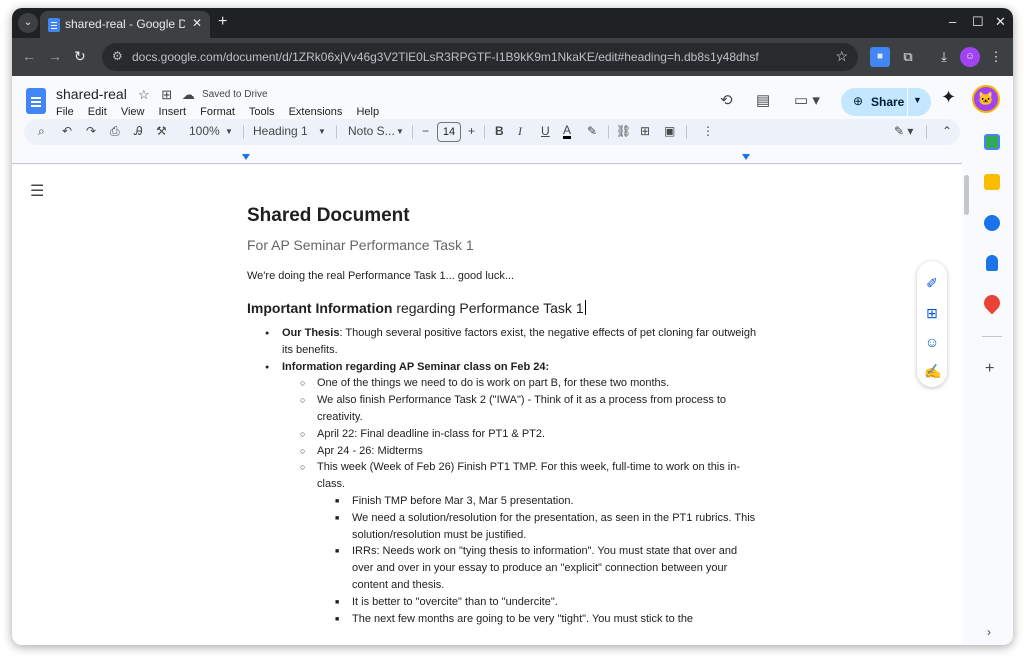  I want to click on share-dropdown-icon: ▼, so click(917, 100).